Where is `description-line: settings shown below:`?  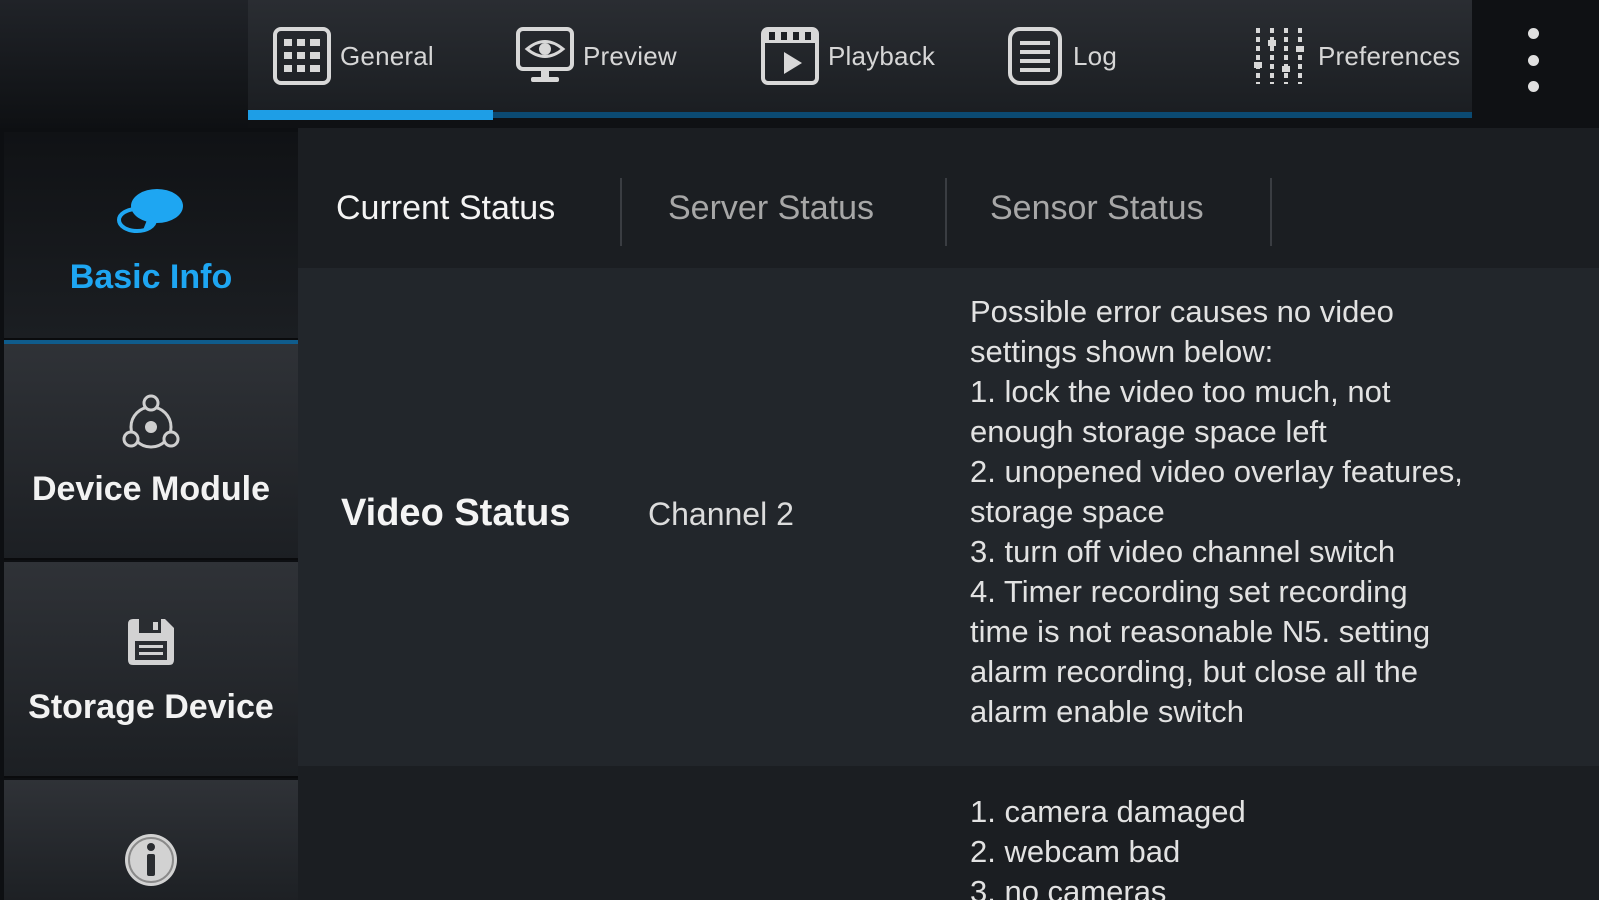
description-line: settings shown below: is located at coordinates (1122, 351).